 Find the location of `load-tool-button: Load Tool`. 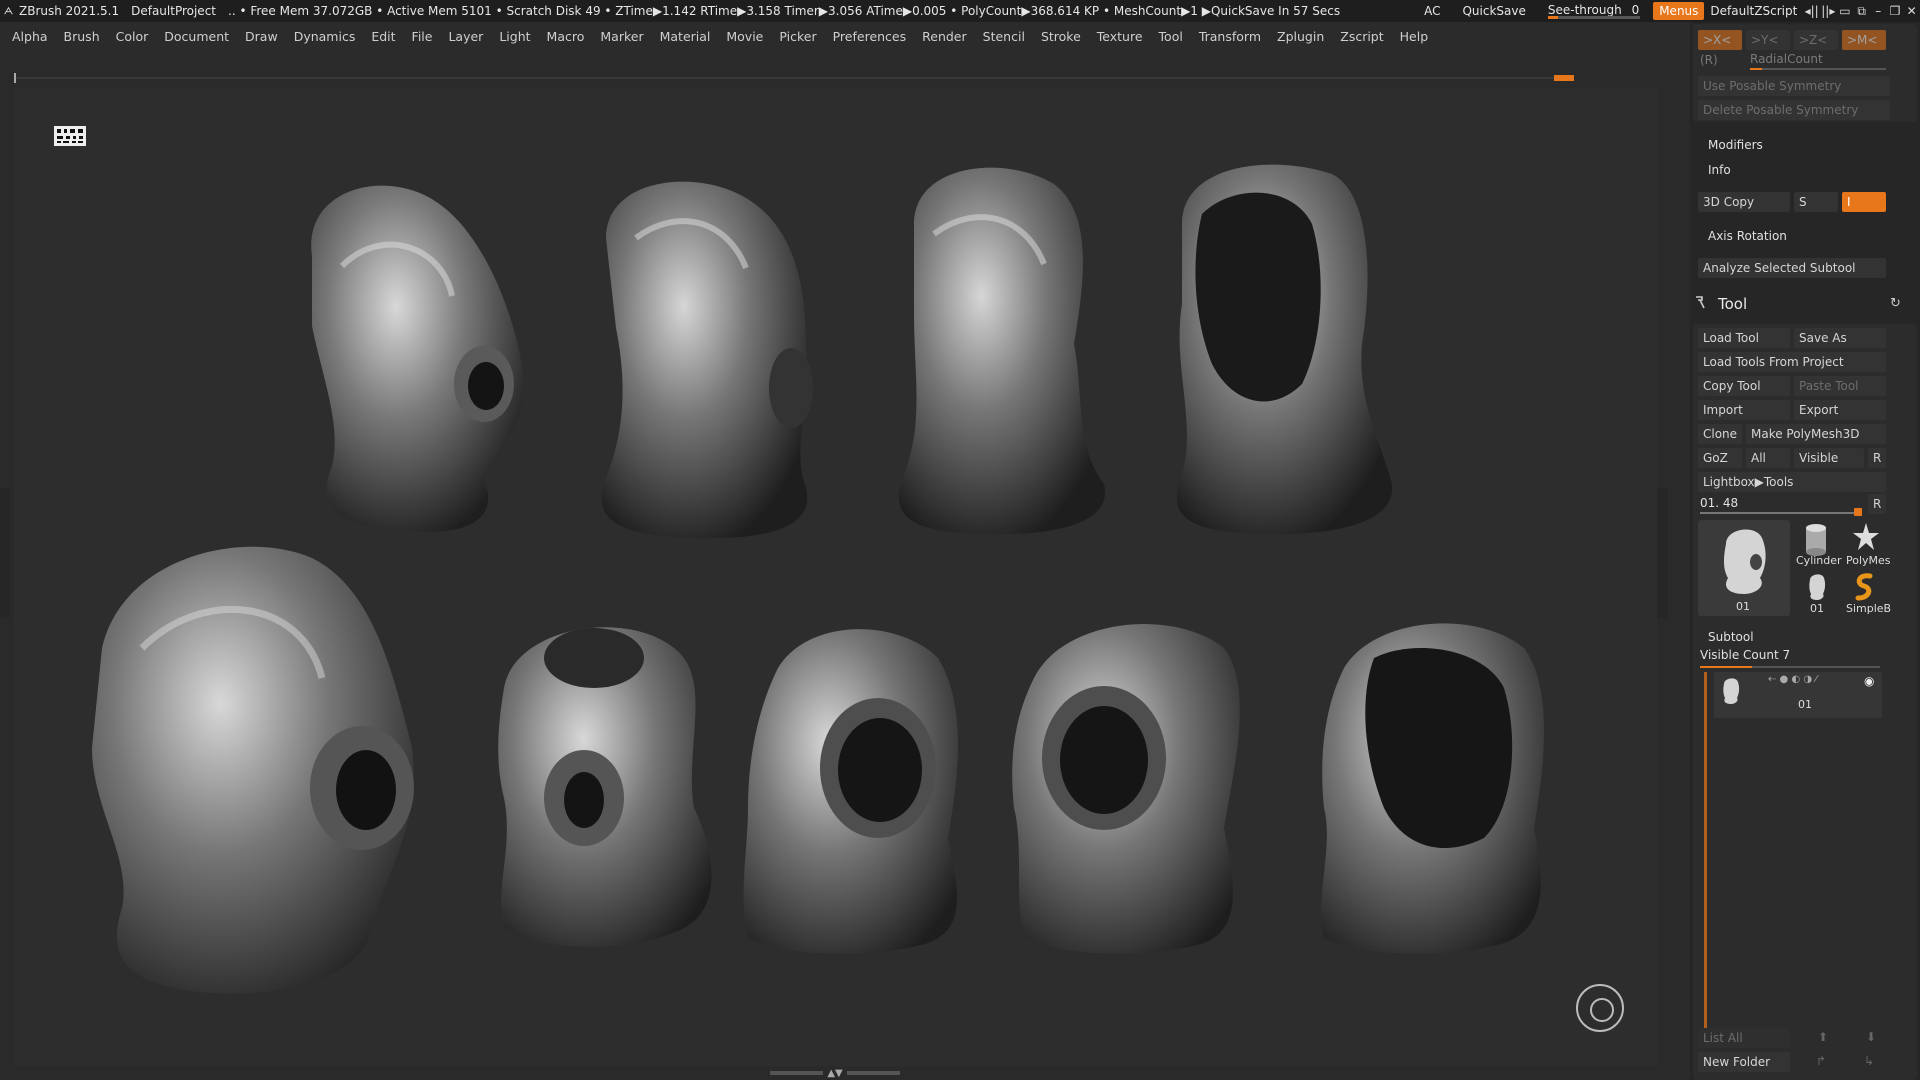

load-tool-button: Load Tool is located at coordinates (1744, 338).